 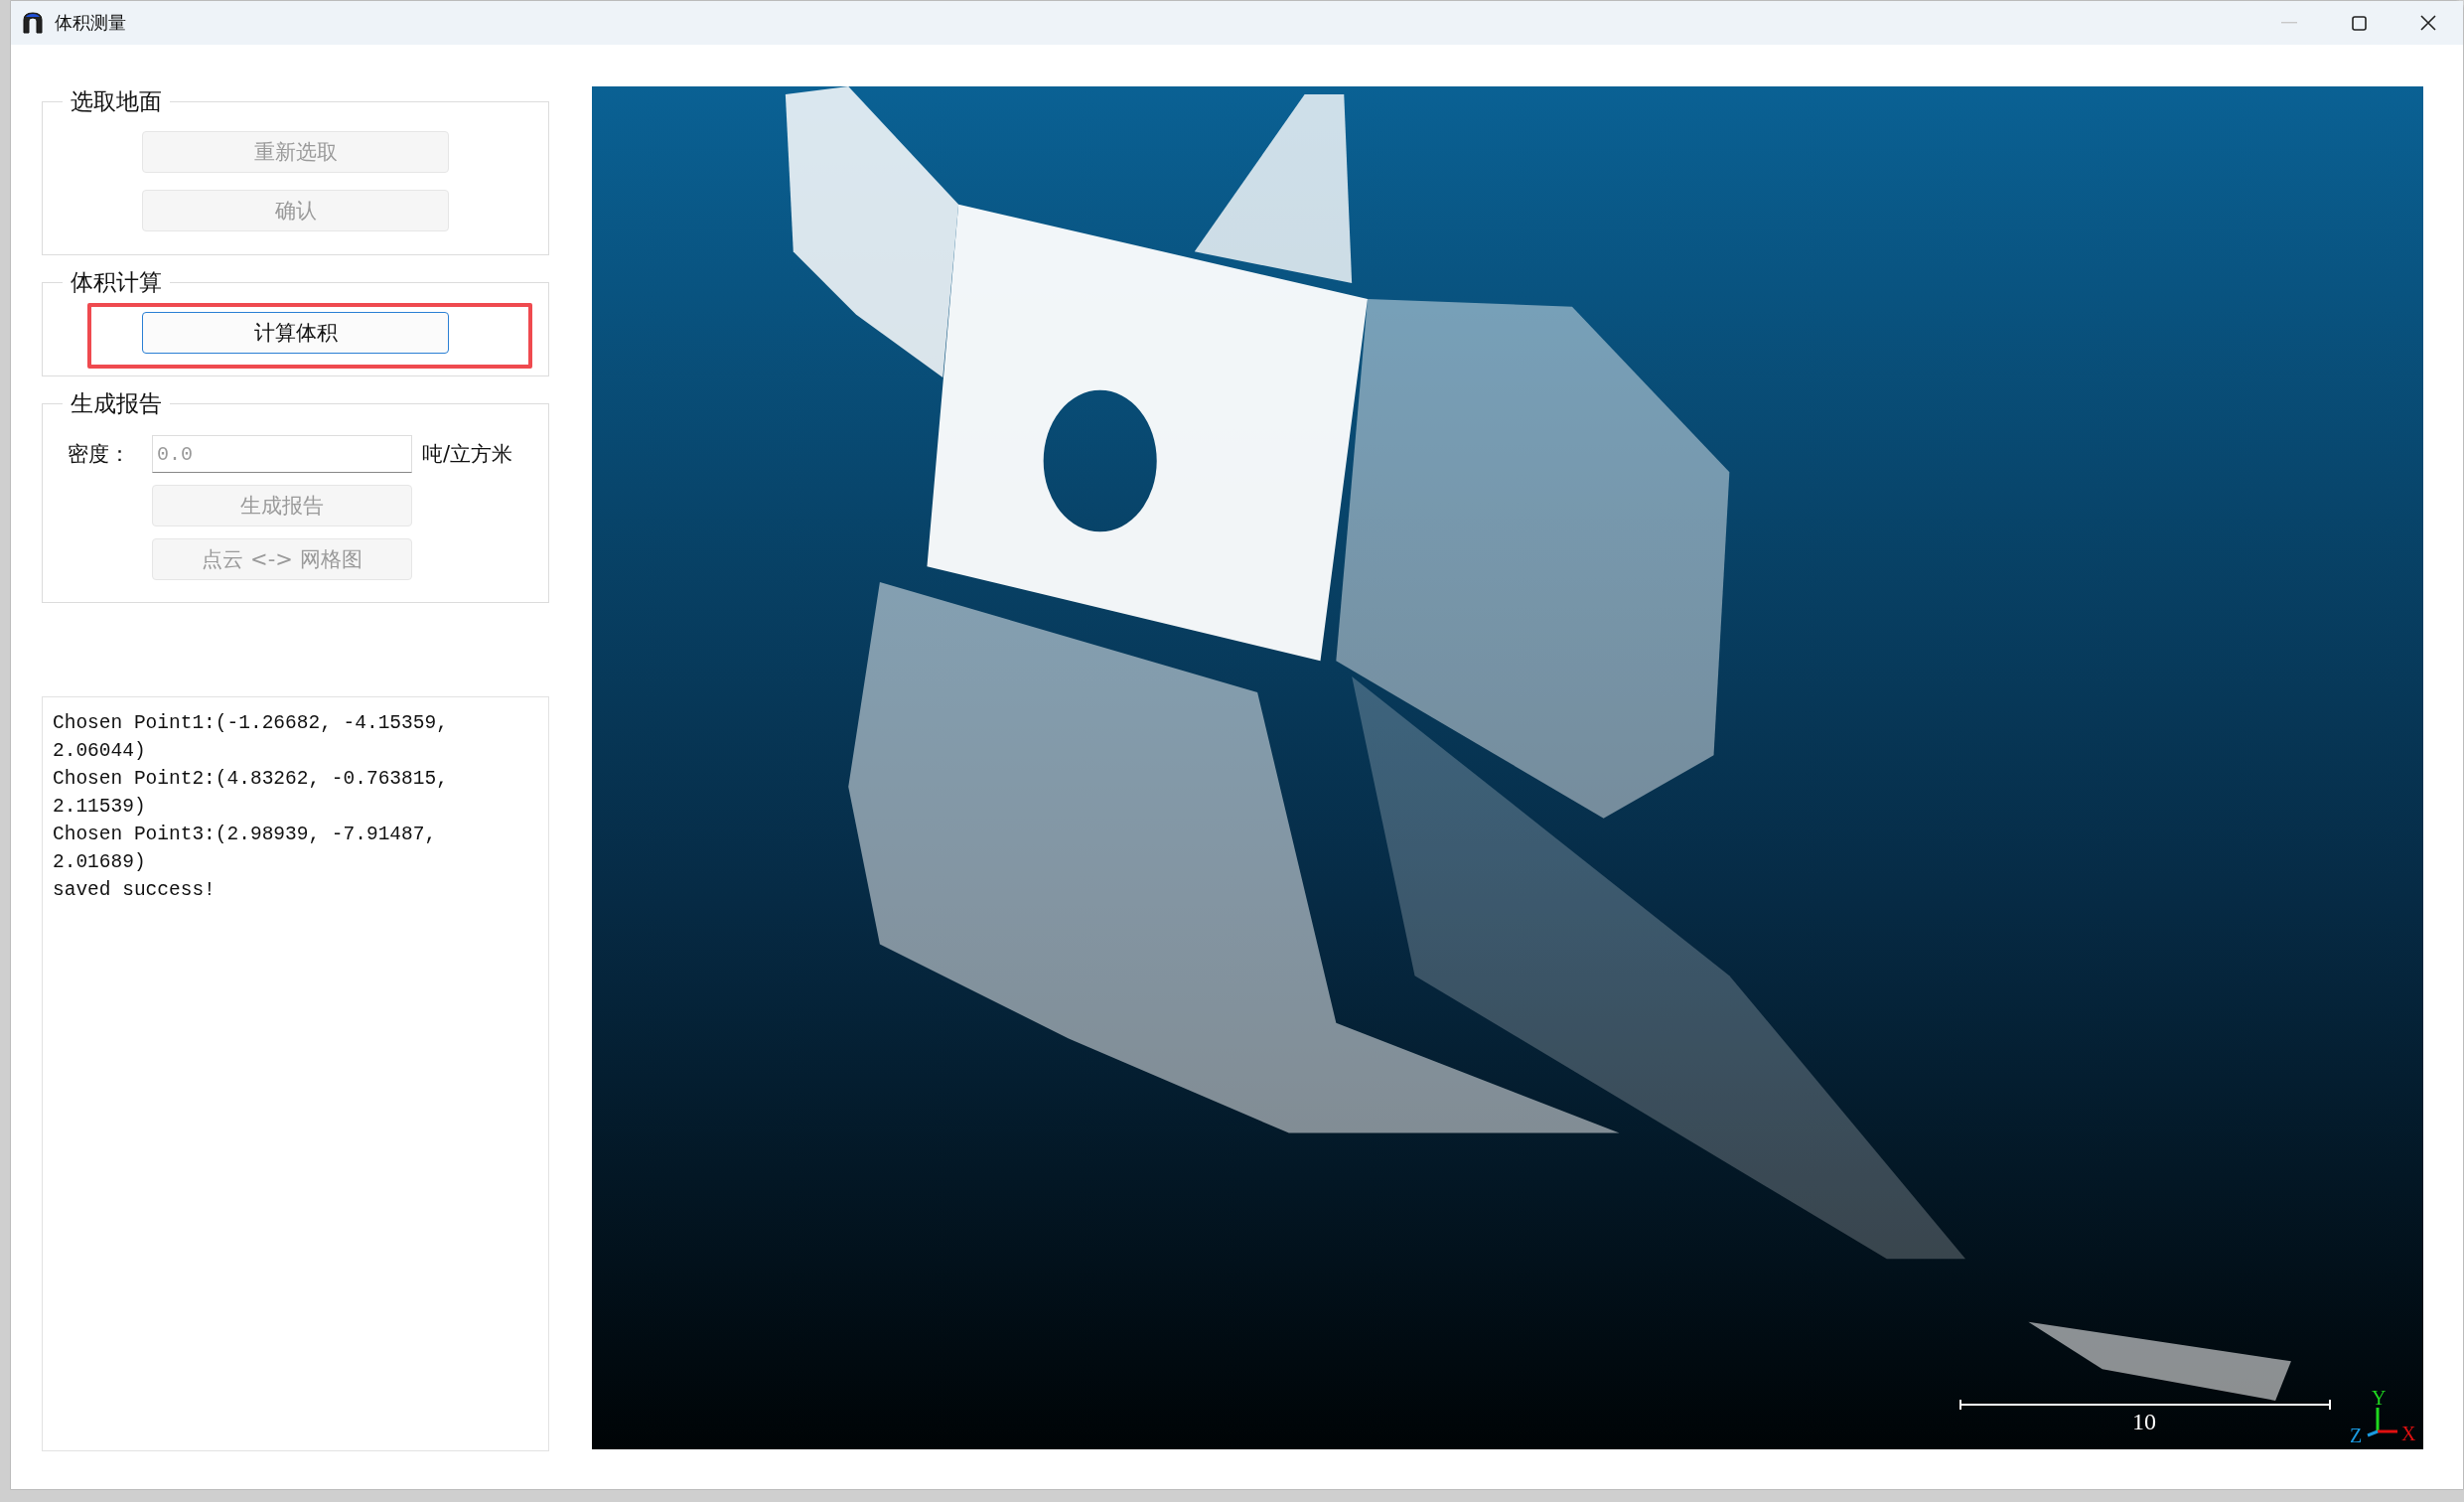 What do you see at coordinates (135, 890) in the screenshot?
I see `log-line: saved success!` at bounding box center [135, 890].